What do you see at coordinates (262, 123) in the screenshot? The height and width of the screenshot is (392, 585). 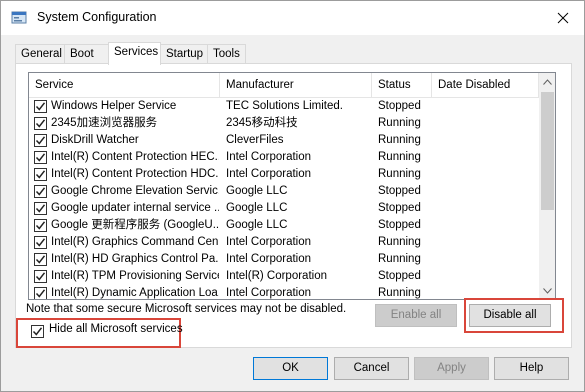 I see `service-manufacturer: 2345移动科技` at bounding box center [262, 123].